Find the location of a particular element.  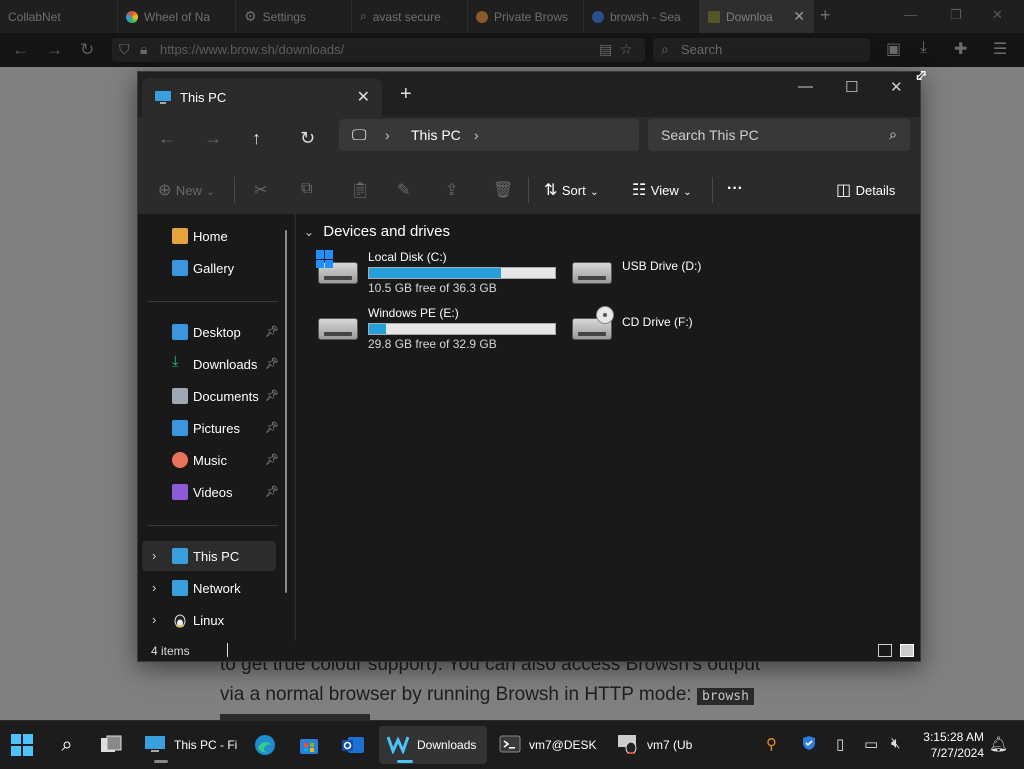

details-button: ◫ Details is located at coordinates (865, 190).